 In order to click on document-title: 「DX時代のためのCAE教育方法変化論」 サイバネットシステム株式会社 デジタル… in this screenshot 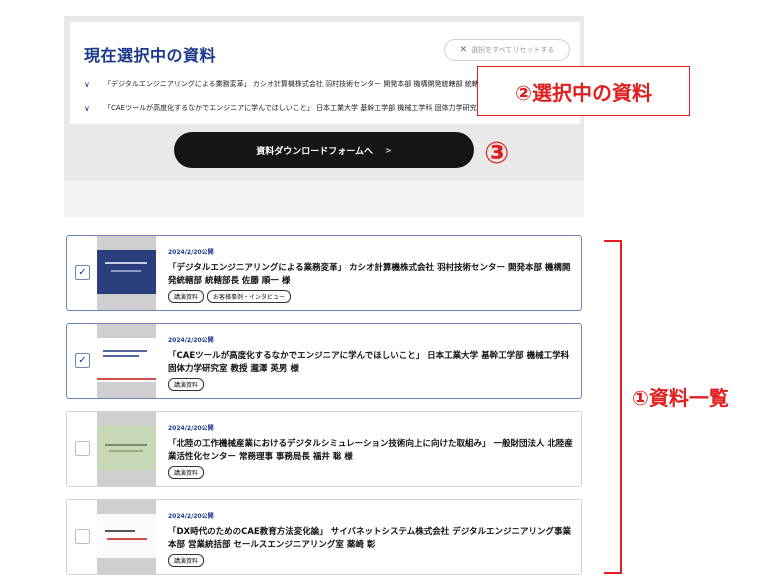, I will do `click(370, 539)`.